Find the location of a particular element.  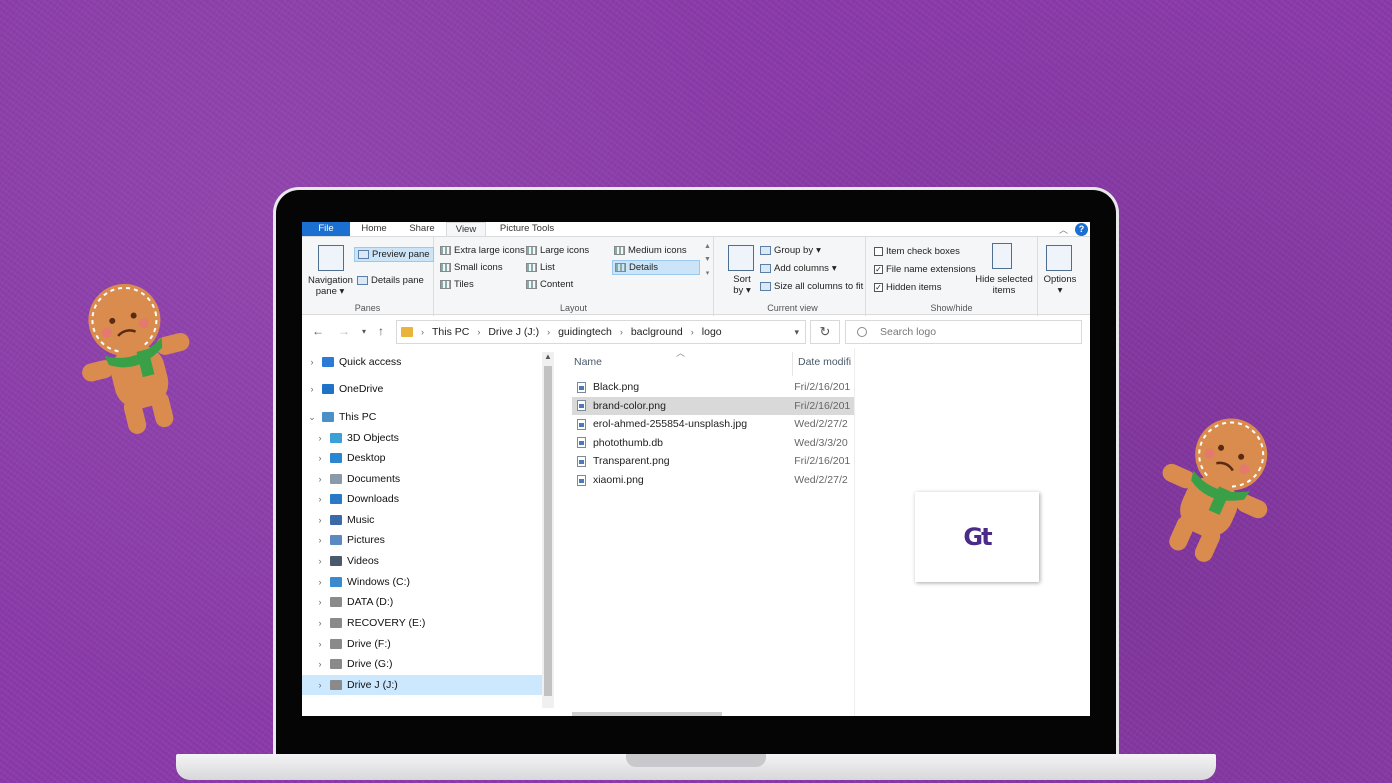

size-all-columns-button: Size all columns to fit is located at coordinates (811, 286).